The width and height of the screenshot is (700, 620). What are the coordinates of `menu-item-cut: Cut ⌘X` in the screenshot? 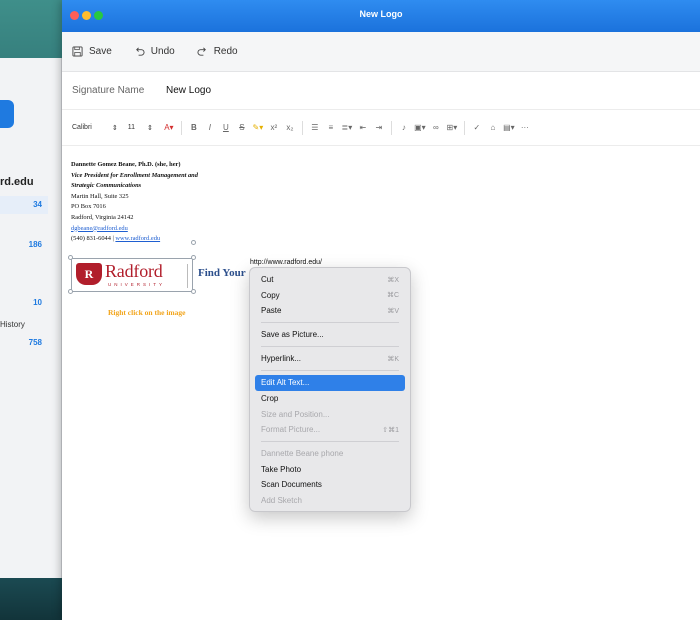 It's located at (330, 280).